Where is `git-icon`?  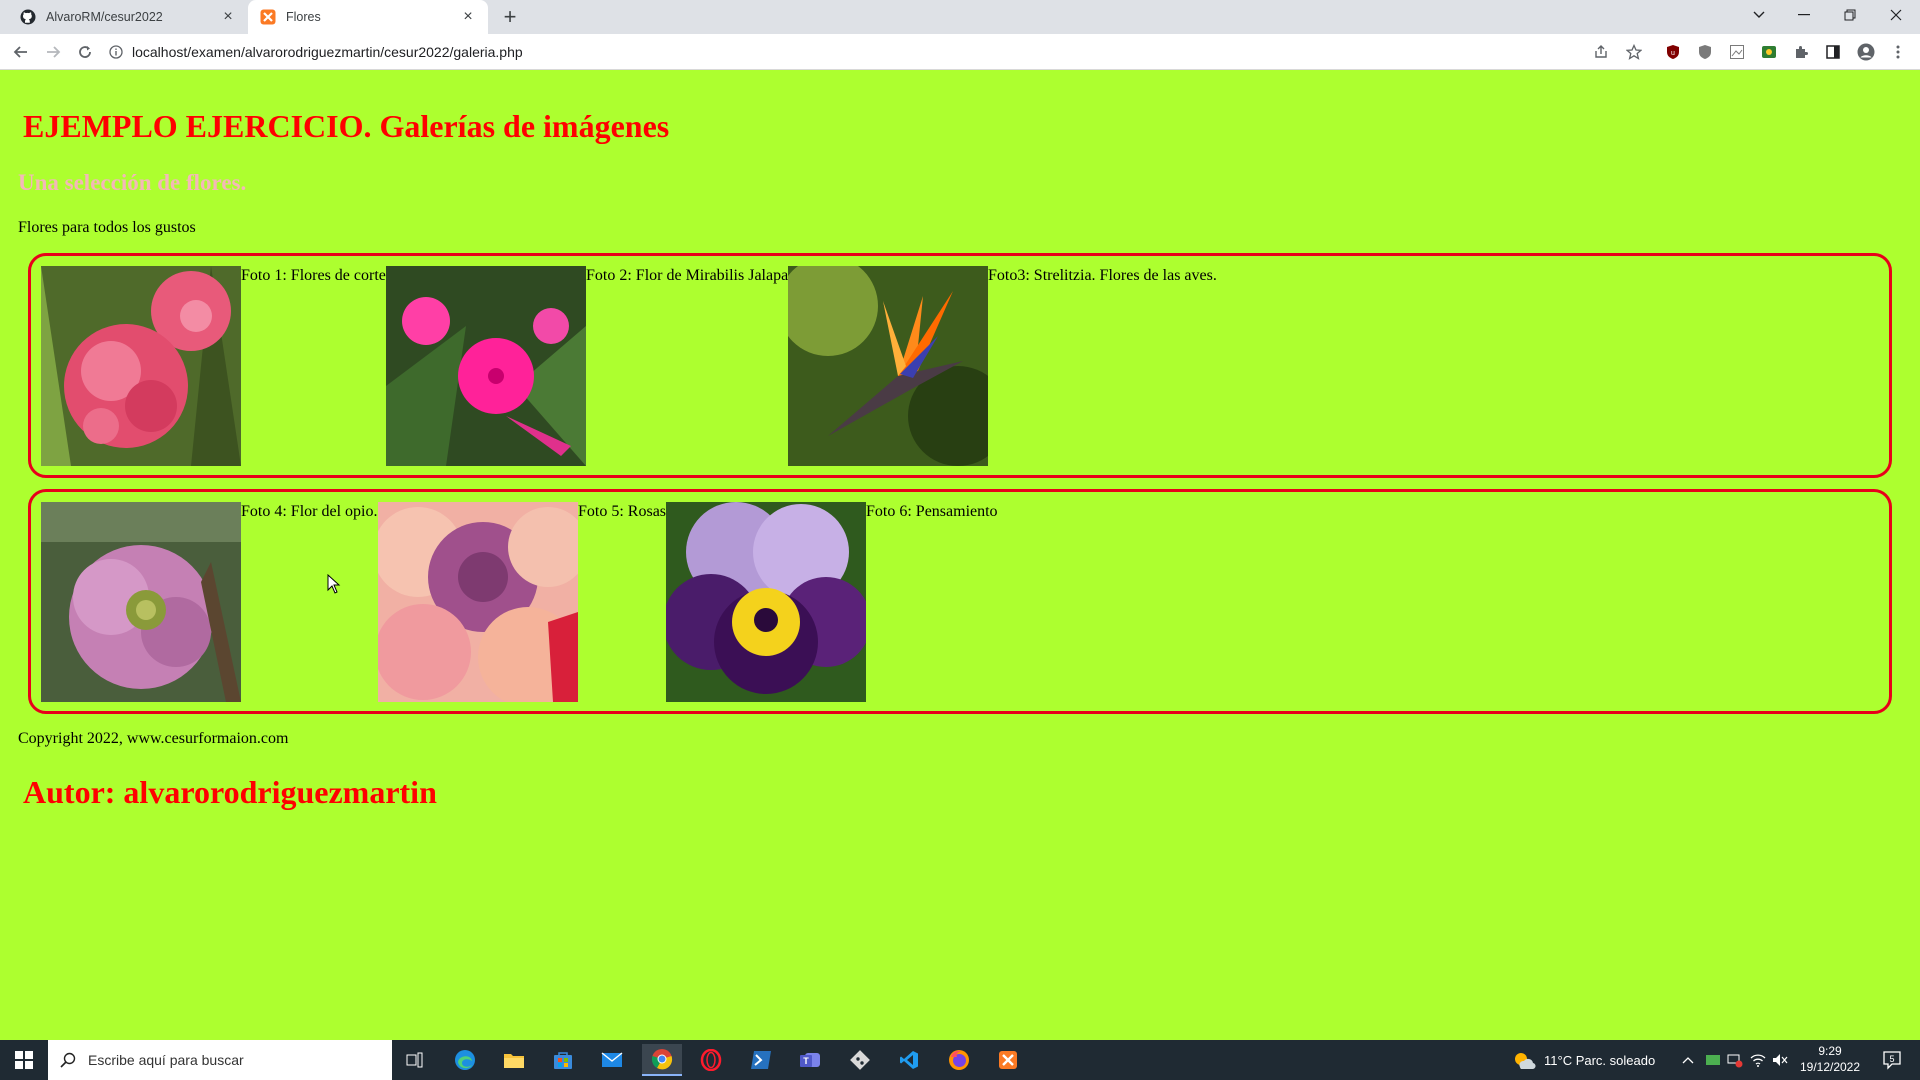
git-icon is located at coordinates (860, 1060).